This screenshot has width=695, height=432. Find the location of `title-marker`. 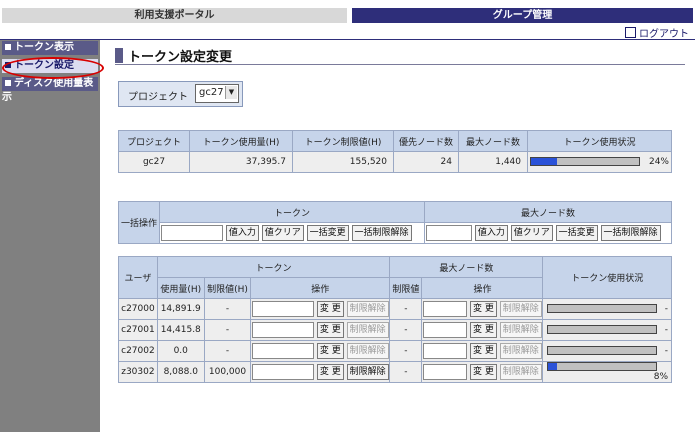

title-marker is located at coordinates (119, 55).